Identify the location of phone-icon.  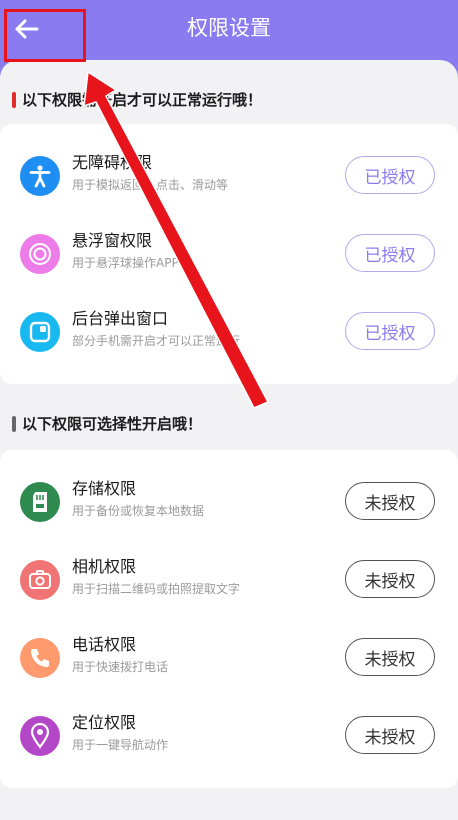
(40, 658).